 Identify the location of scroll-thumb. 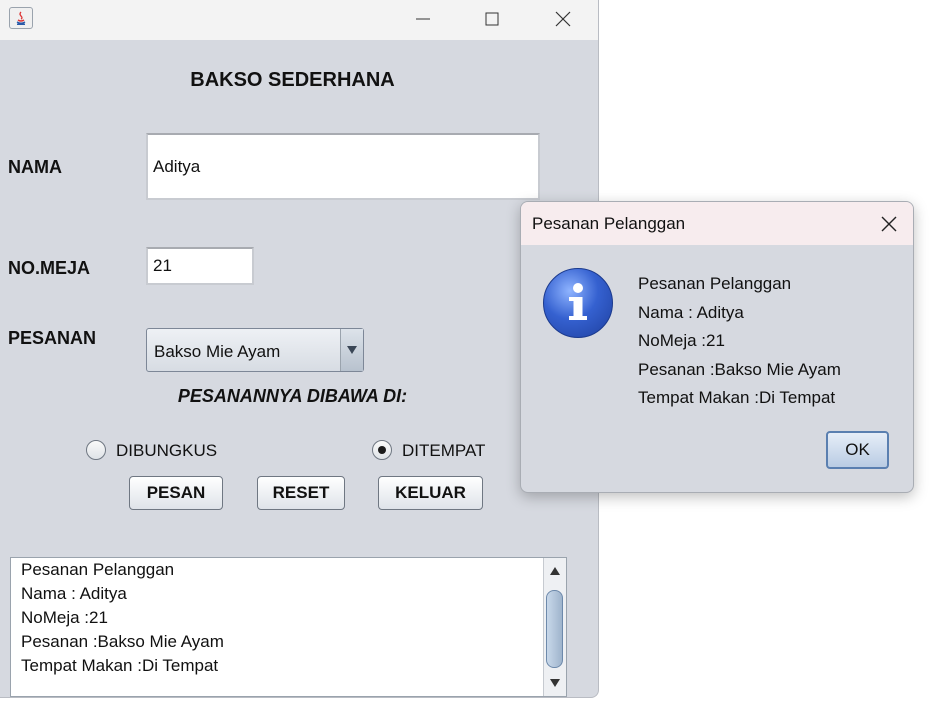
(554, 629).